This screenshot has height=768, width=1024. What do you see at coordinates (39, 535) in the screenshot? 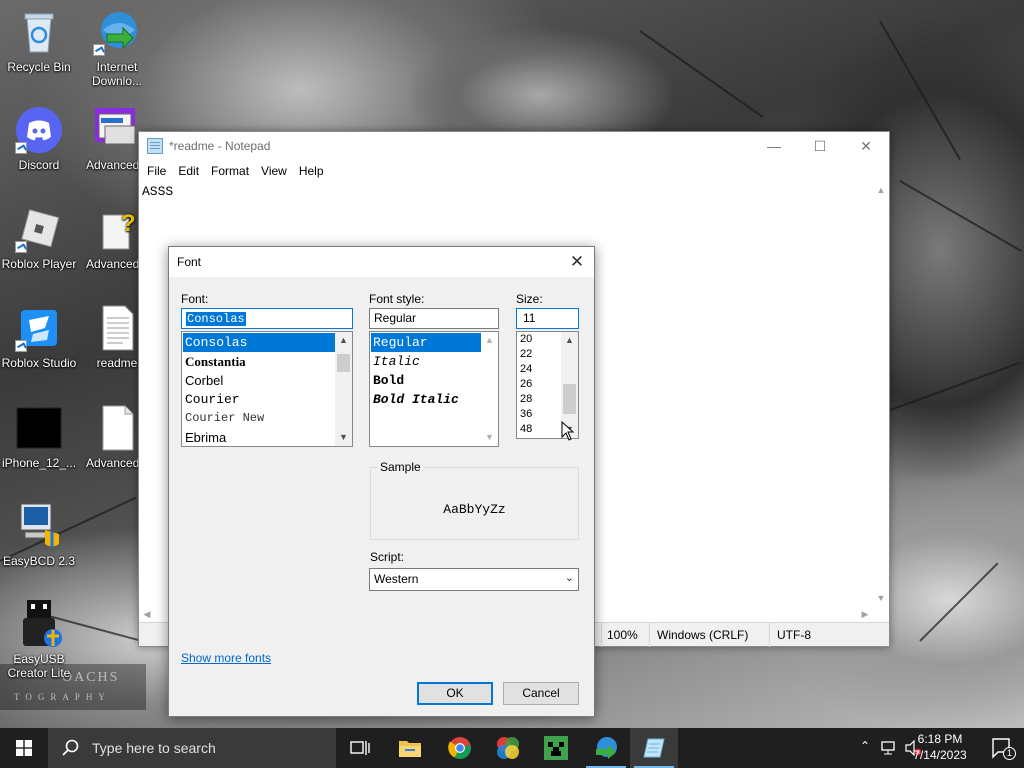
I see `desktop-icon-easybcd: EasyBCD 2.3` at bounding box center [39, 535].